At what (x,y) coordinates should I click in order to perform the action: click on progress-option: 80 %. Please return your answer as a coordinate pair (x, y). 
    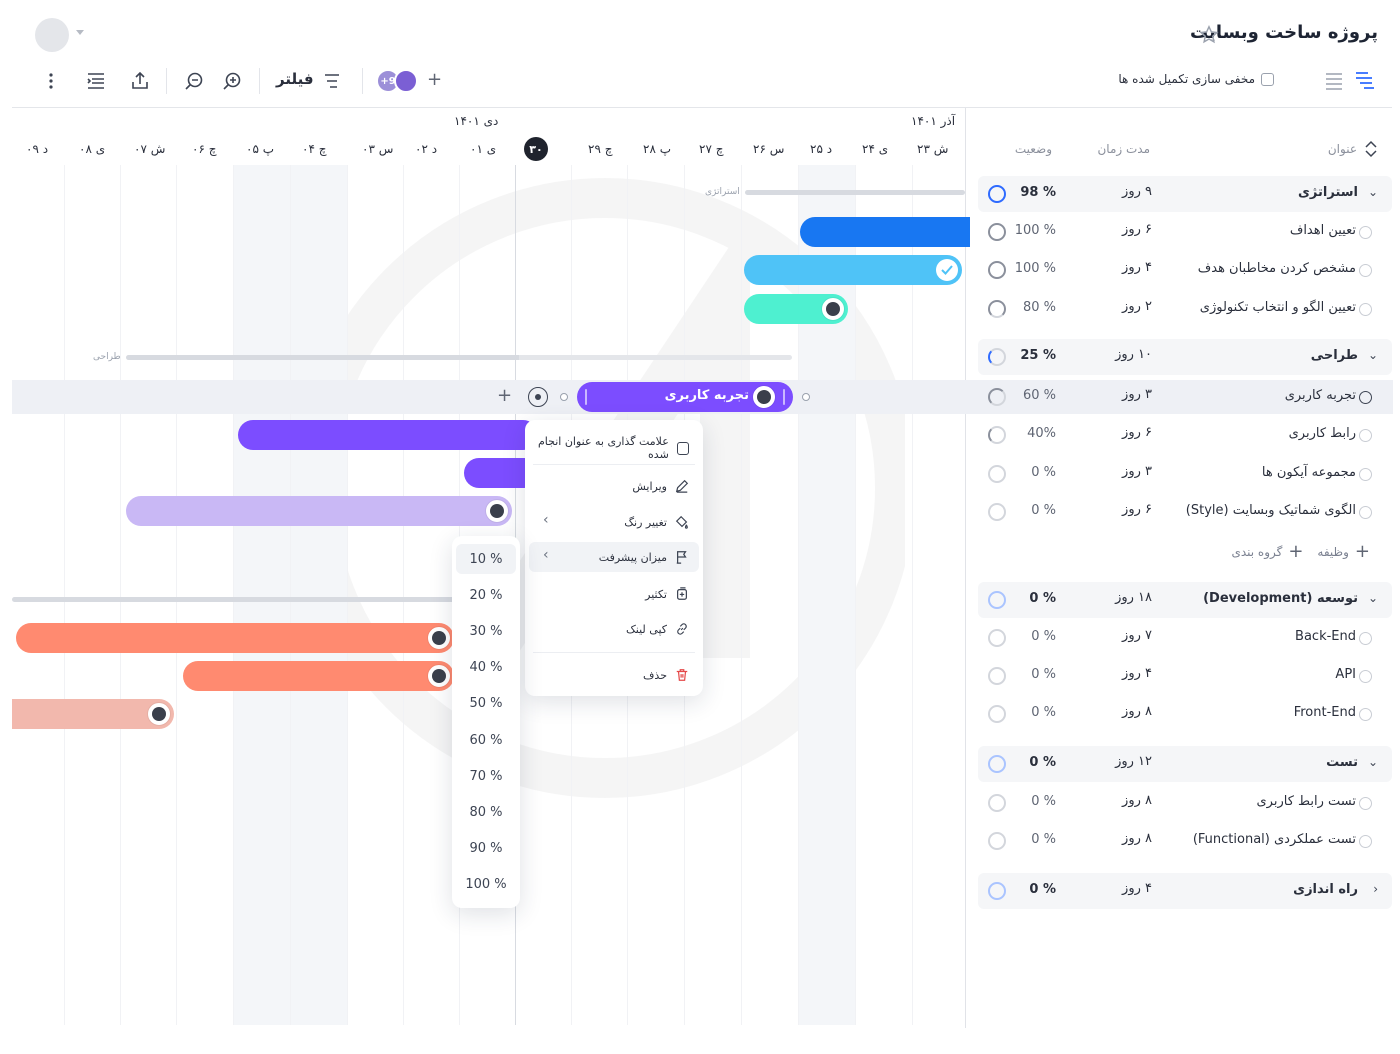
    Looking at the image, I should click on (486, 812).